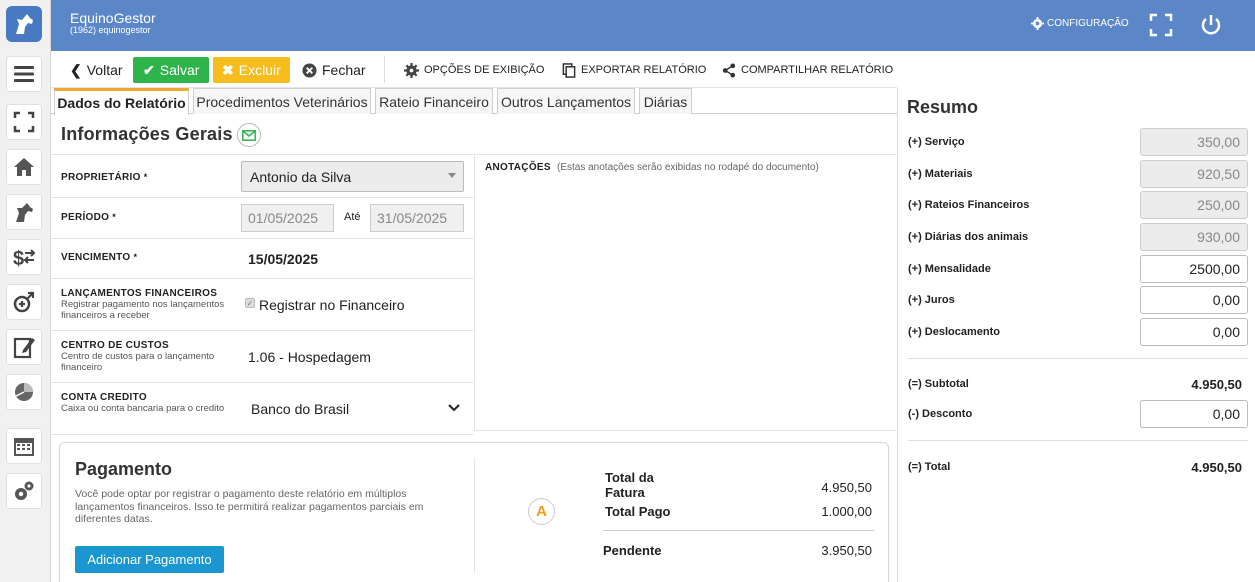  I want to click on summary-discount-input: 0,00, so click(1194, 414).